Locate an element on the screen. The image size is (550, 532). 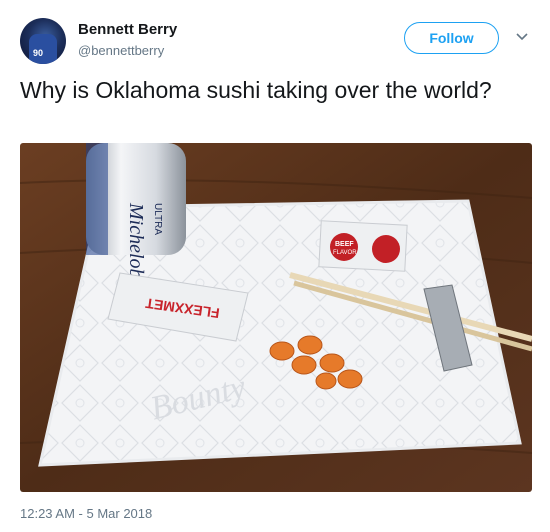
author-handle: @bennettberry is located at coordinates (121, 50).